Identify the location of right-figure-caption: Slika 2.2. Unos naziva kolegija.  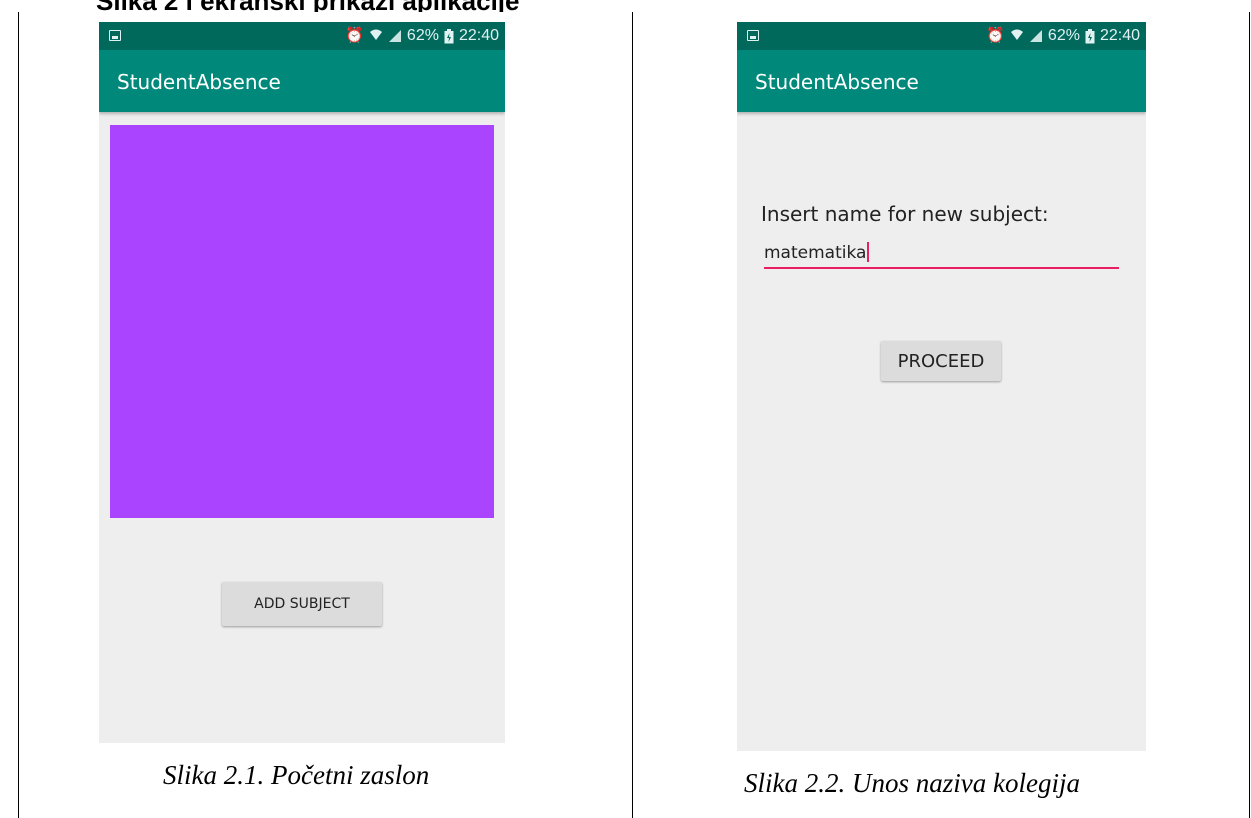
(912, 783).